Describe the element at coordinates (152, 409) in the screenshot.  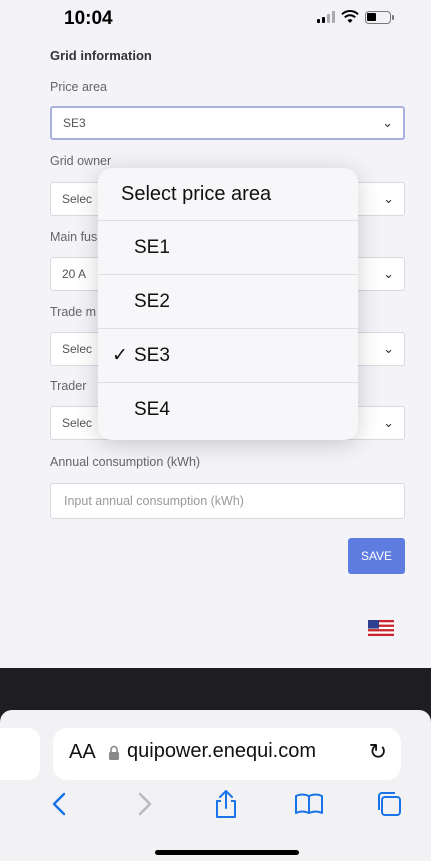
I see `option-label: SE4` at that location.